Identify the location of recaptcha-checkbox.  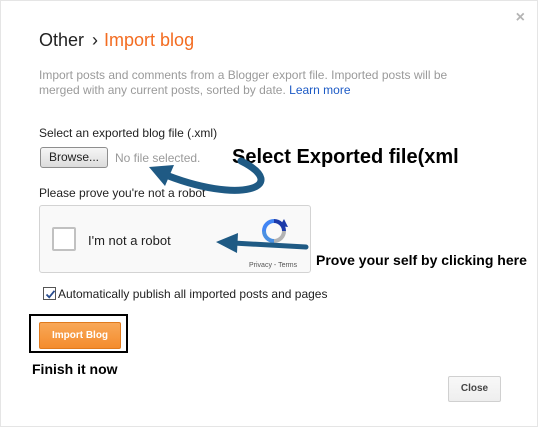
(64, 239).